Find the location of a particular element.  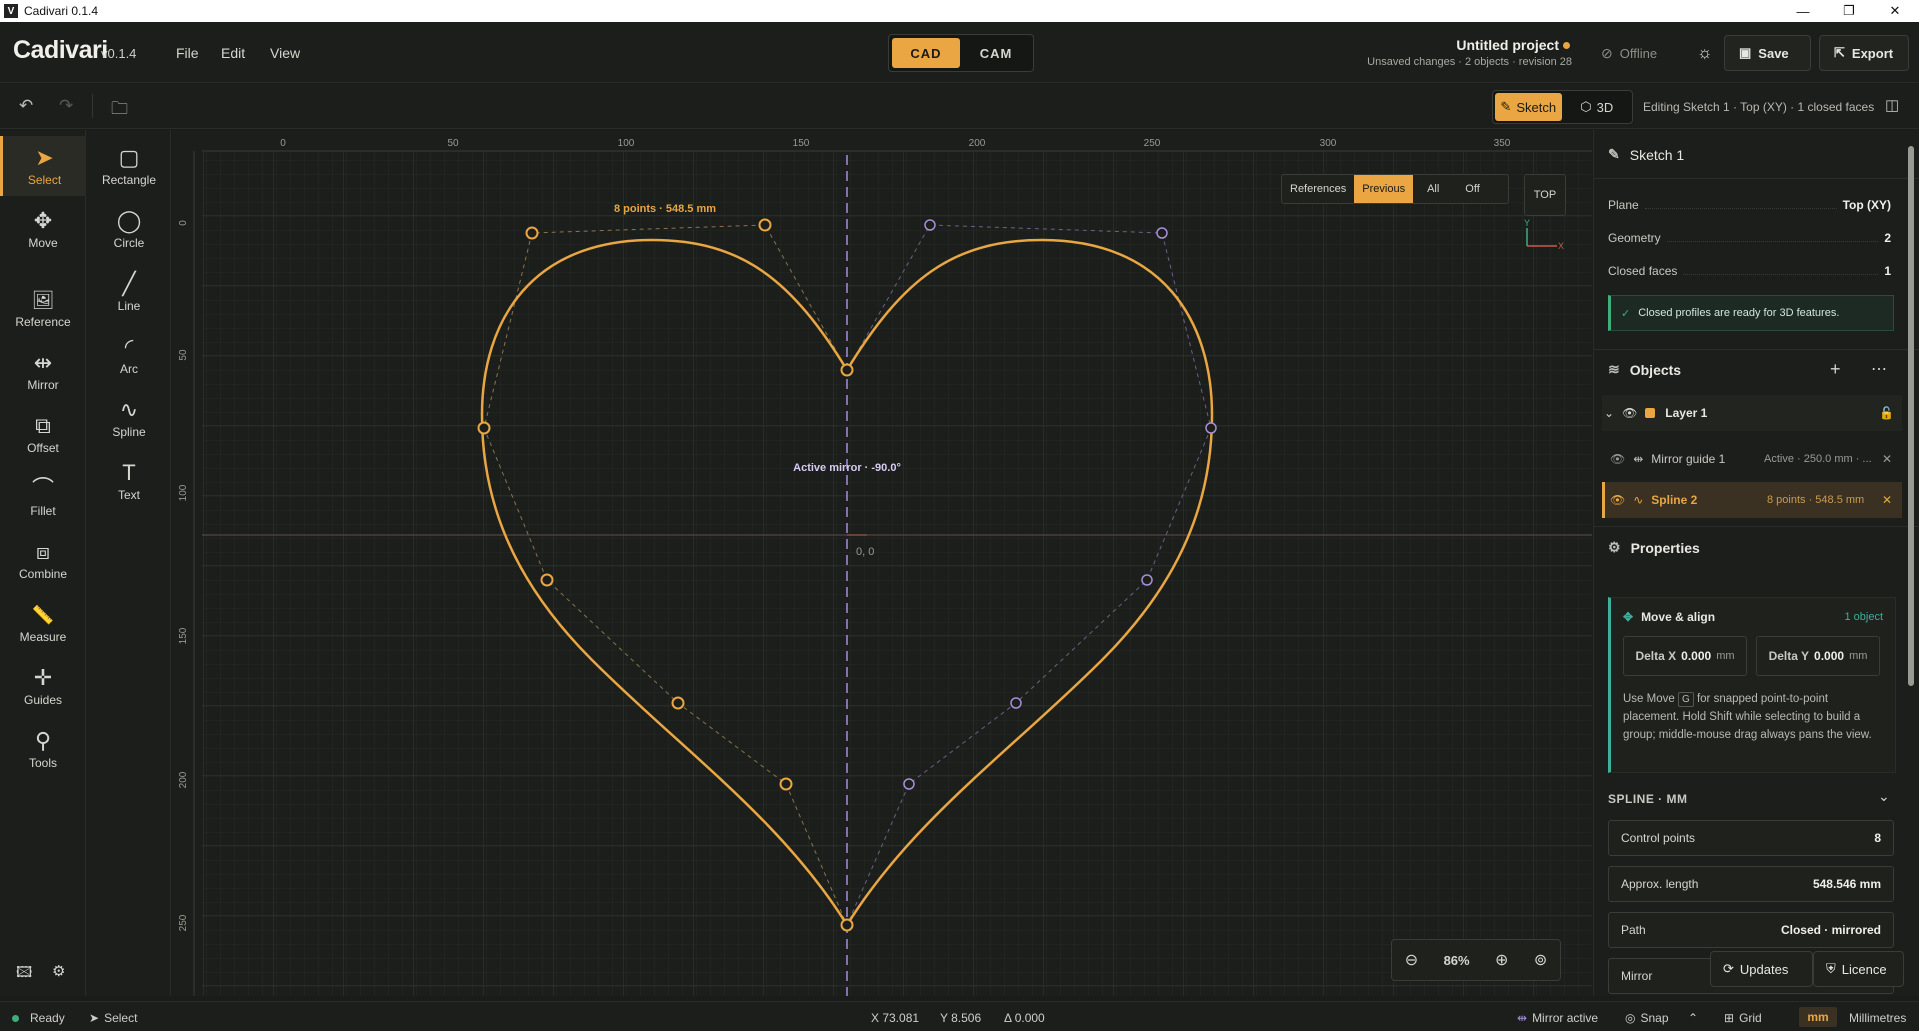

geometry-row: Geometry 2 is located at coordinates (1749, 238).